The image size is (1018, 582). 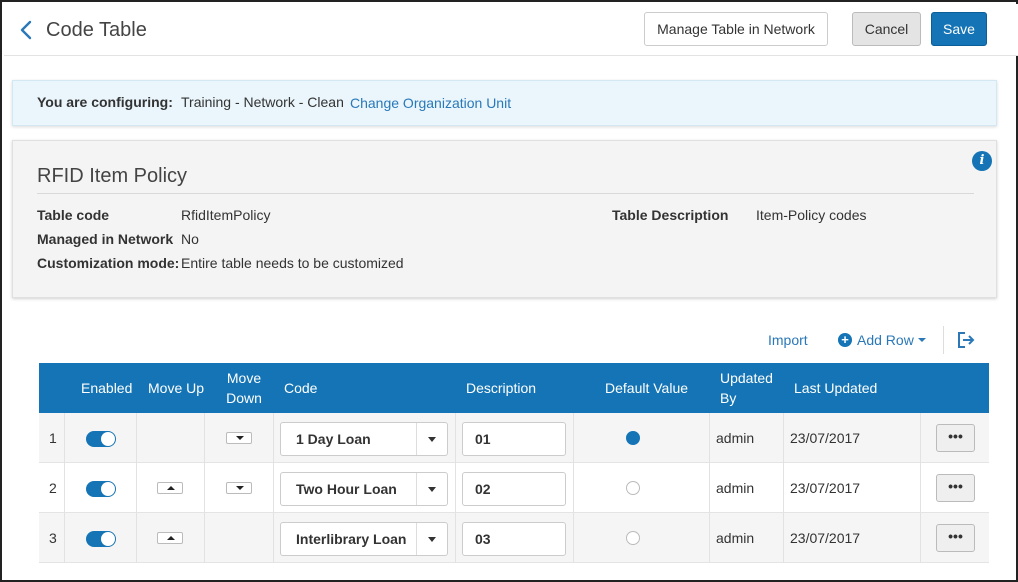 I want to click on add-row-button: + Add Row, so click(x=882, y=340).